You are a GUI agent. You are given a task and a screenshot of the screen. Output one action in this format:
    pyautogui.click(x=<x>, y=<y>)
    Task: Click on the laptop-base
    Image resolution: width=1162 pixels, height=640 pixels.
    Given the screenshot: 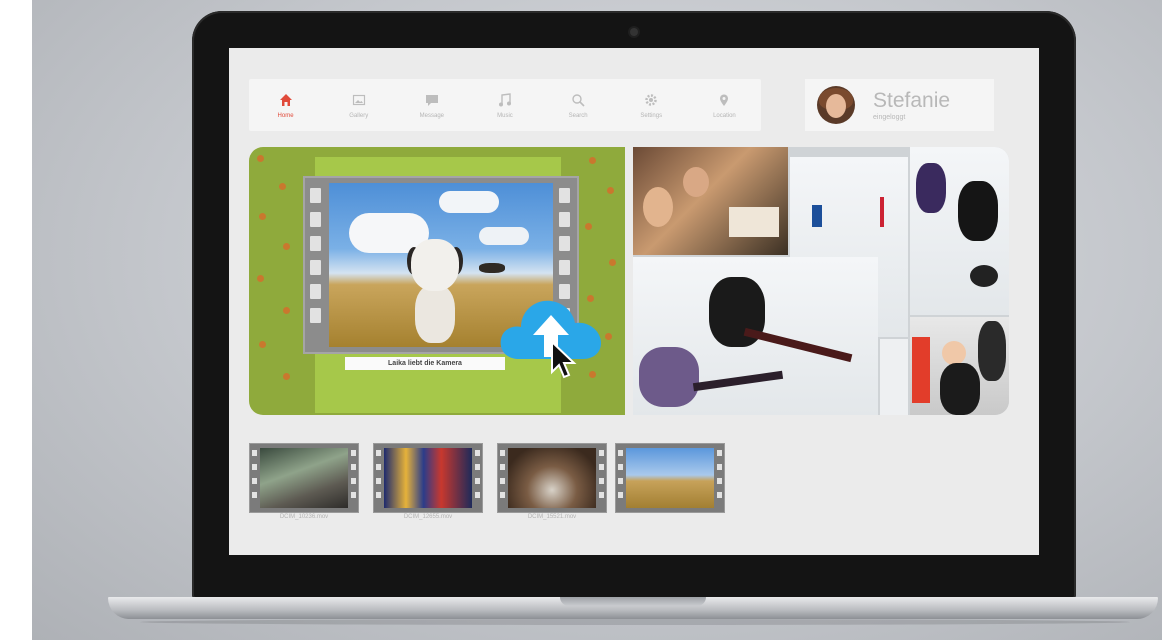 What is the action you would take?
    pyautogui.click(x=633, y=608)
    